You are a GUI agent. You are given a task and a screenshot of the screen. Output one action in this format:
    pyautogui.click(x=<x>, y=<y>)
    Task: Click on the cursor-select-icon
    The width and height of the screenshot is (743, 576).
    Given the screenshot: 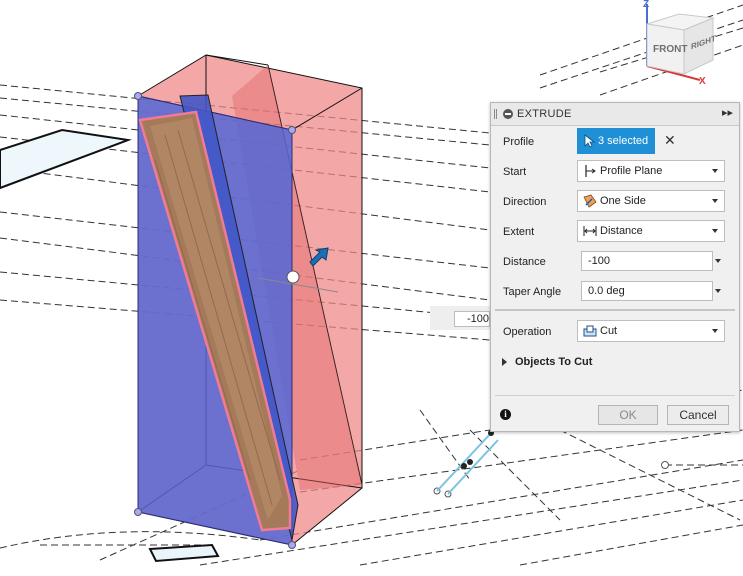 What is the action you would take?
    pyautogui.click(x=590, y=141)
    